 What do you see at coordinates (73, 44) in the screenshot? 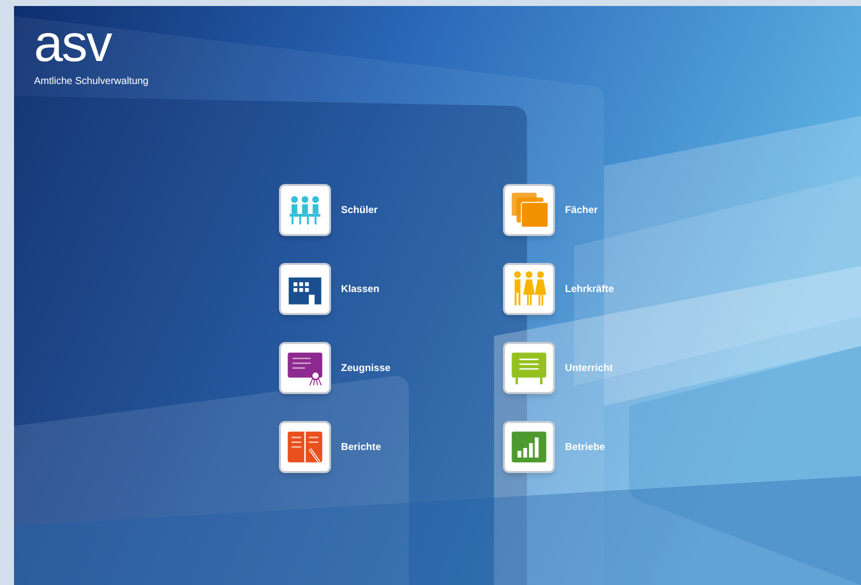
I see `logo-wordmark: asv` at bounding box center [73, 44].